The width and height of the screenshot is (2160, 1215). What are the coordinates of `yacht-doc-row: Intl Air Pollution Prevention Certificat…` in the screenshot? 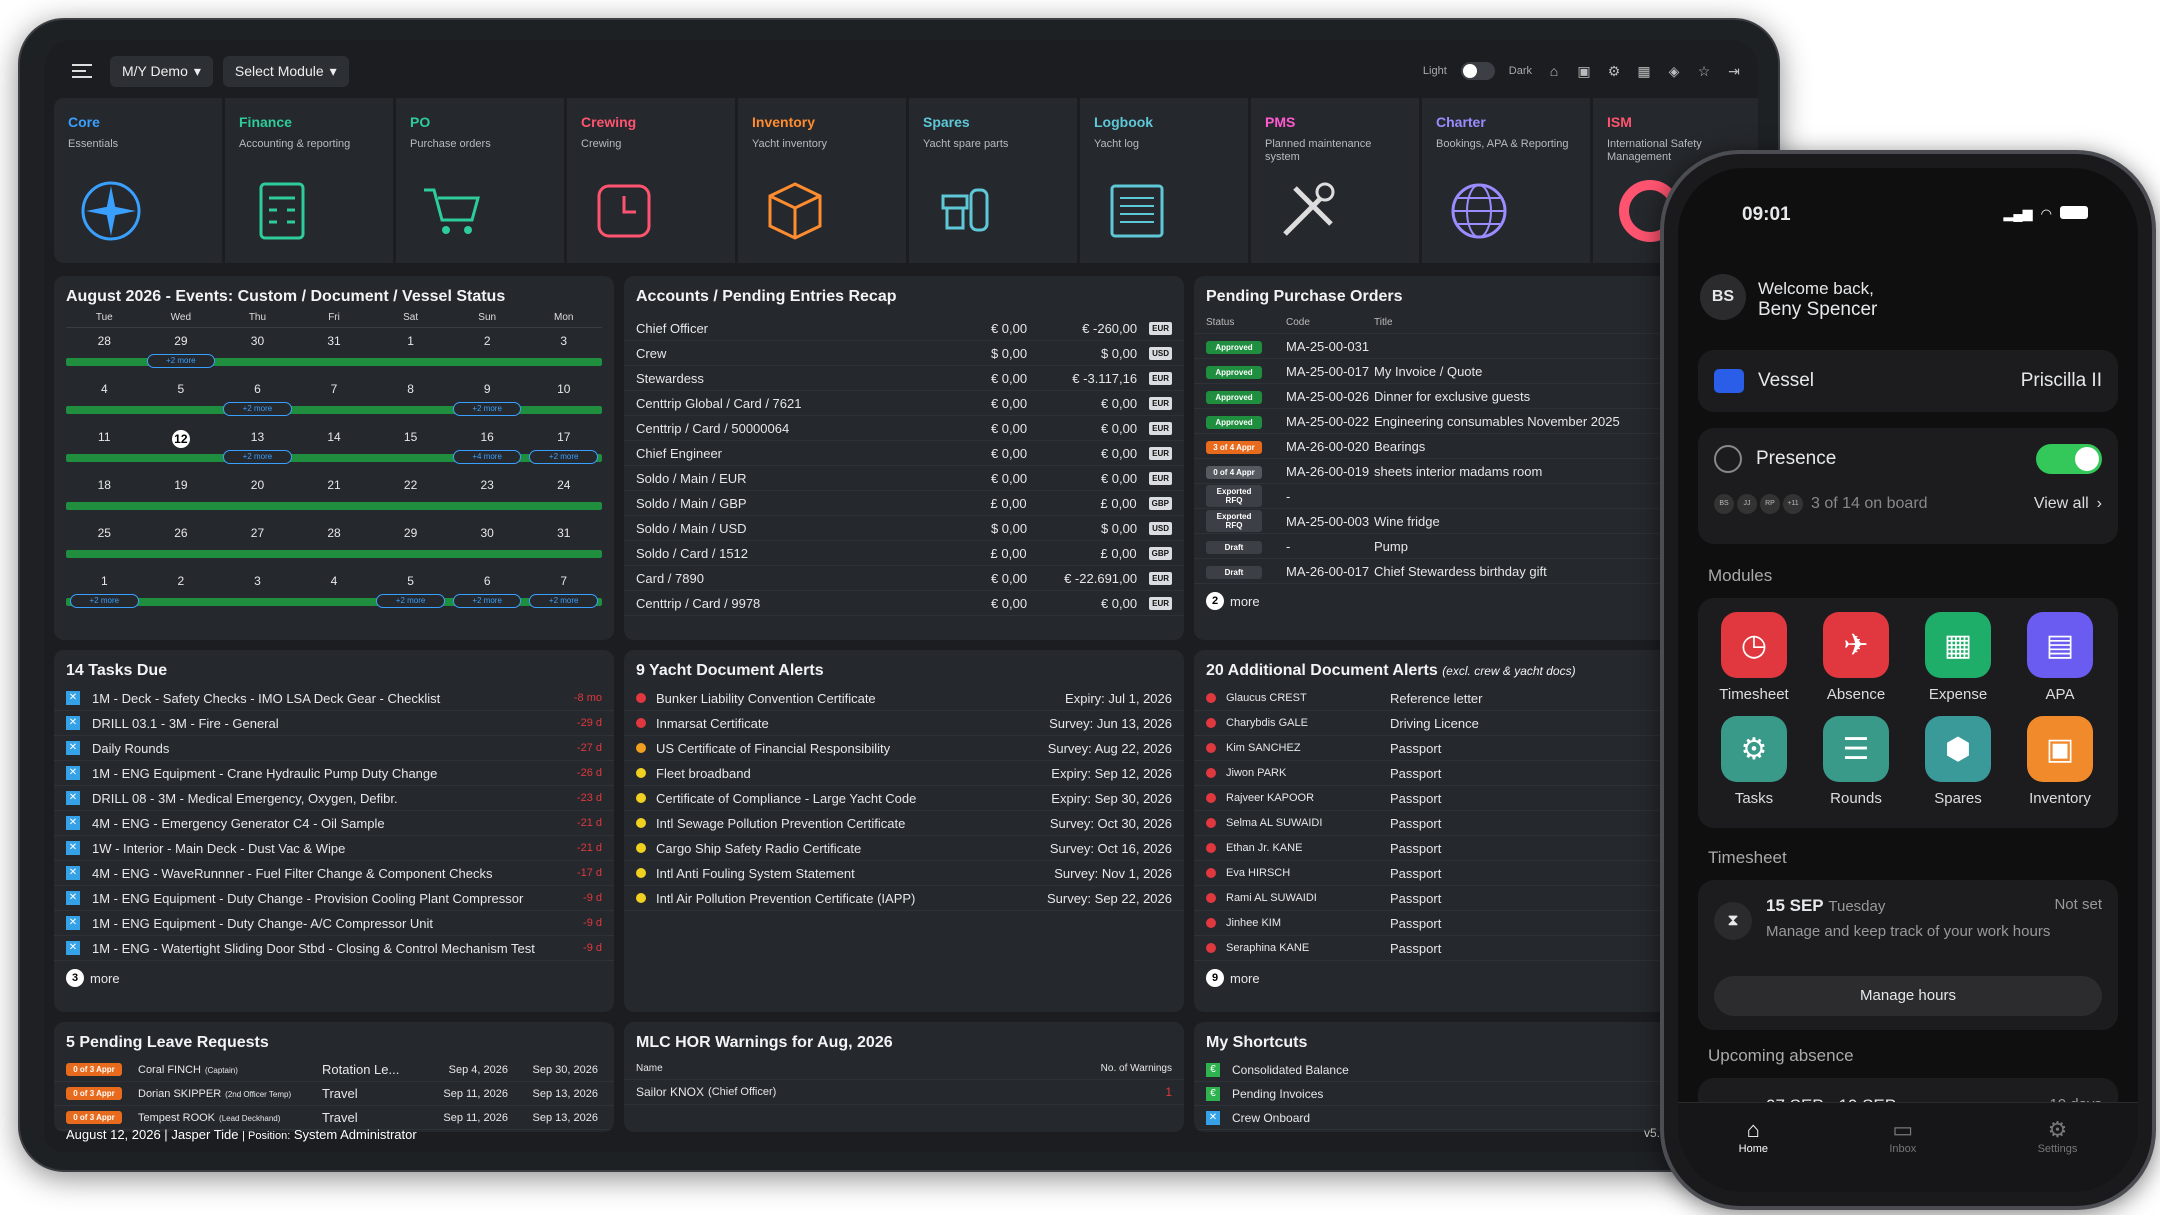 It's located at (904, 898).